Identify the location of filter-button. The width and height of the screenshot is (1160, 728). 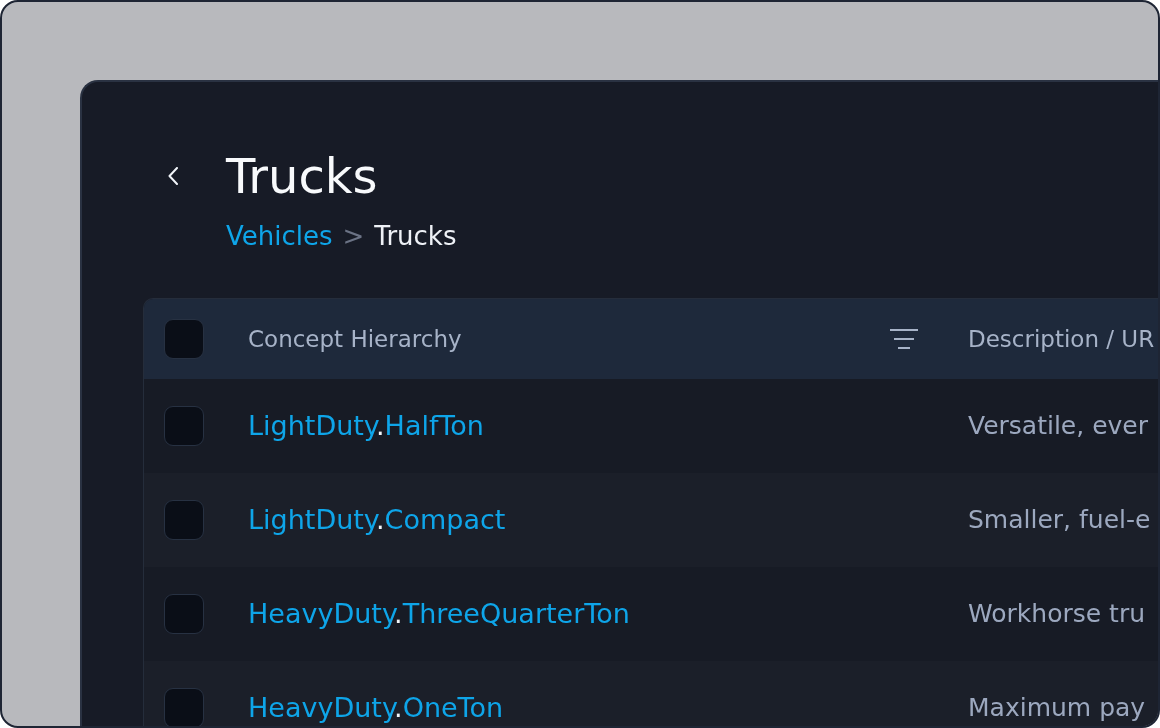
(904, 339).